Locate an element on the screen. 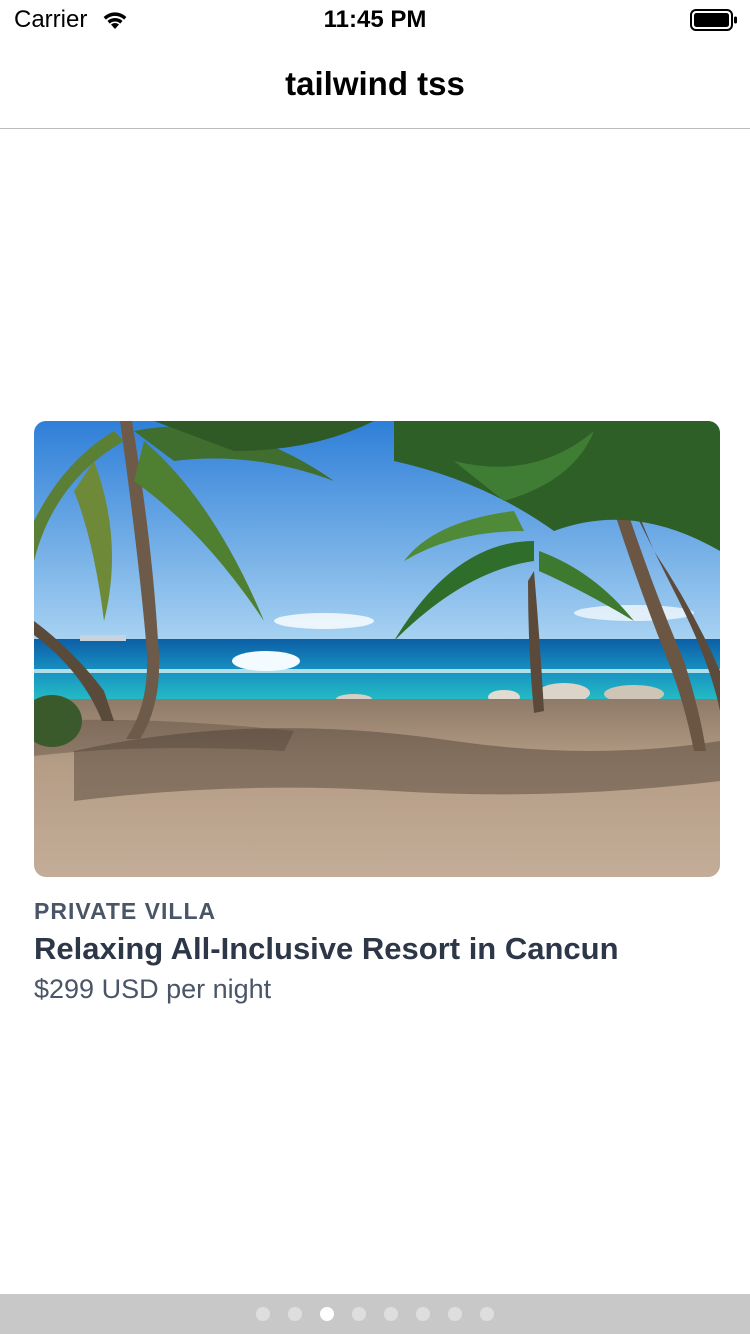 This screenshot has width=750, height=1334. battery-icon is located at coordinates (713, 20).